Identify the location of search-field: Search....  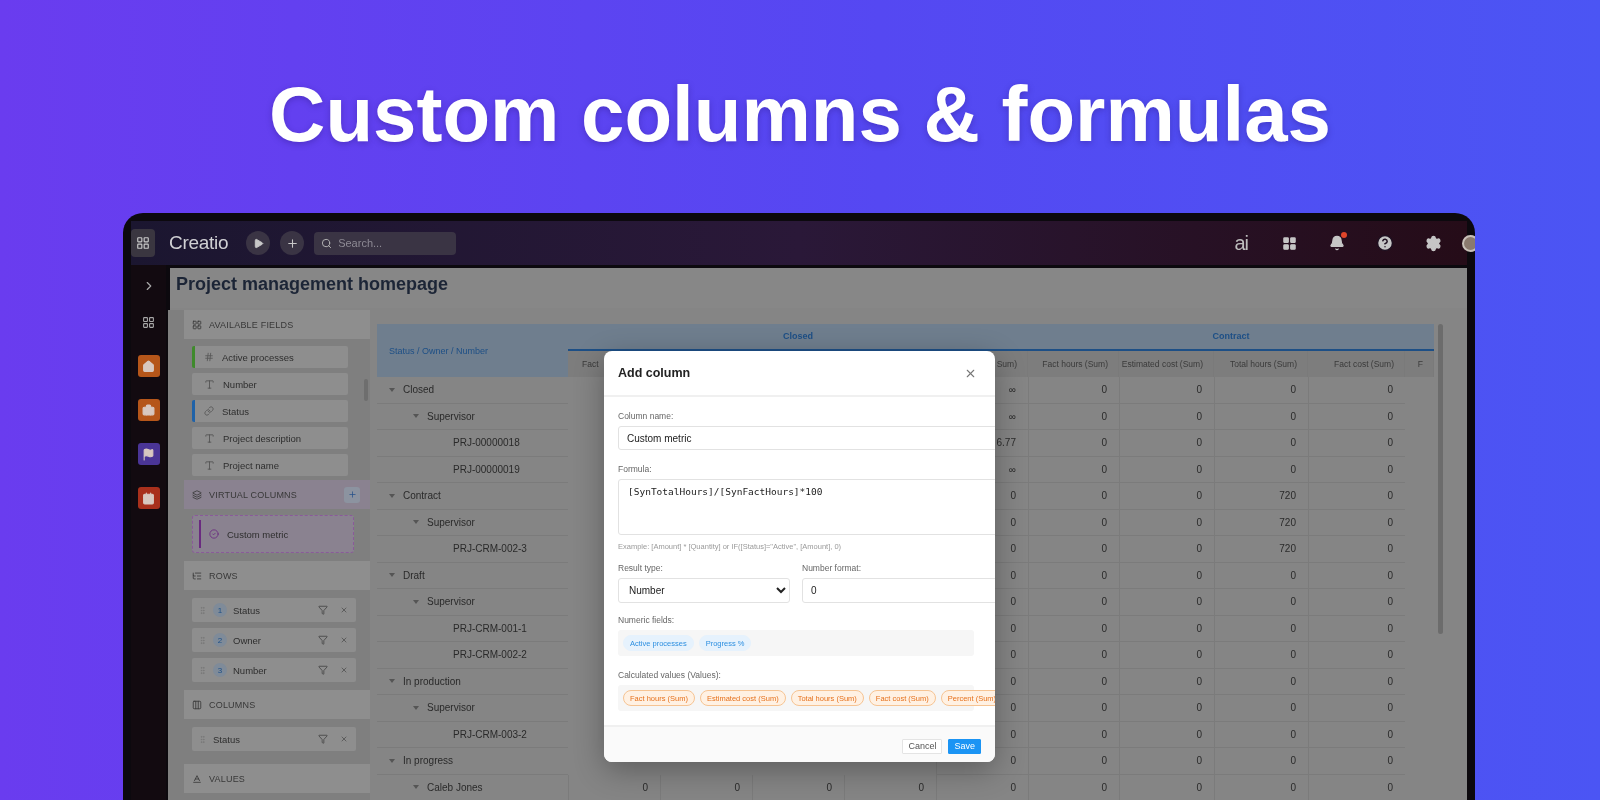
(385, 243).